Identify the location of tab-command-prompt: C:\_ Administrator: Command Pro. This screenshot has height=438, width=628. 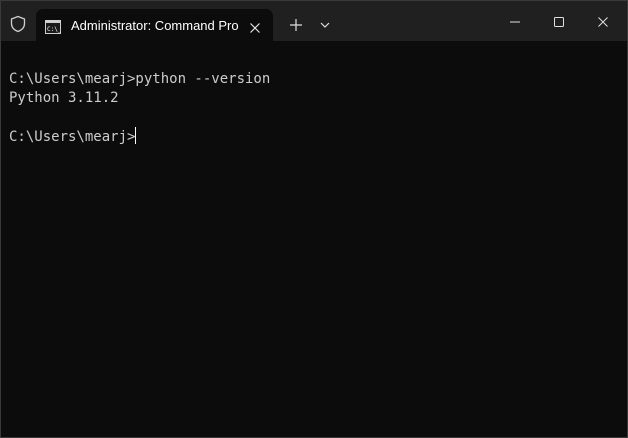
(154, 25).